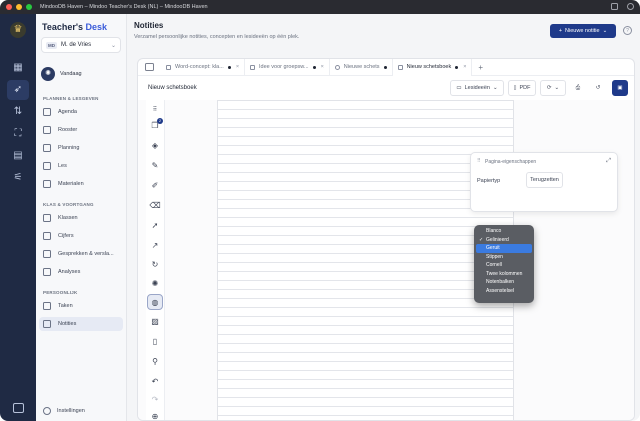 Image resolution: width=640 pixels, height=421 pixels. Describe the element at coordinates (47, 254) in the screenshot. I see `chat-icon` at that location.